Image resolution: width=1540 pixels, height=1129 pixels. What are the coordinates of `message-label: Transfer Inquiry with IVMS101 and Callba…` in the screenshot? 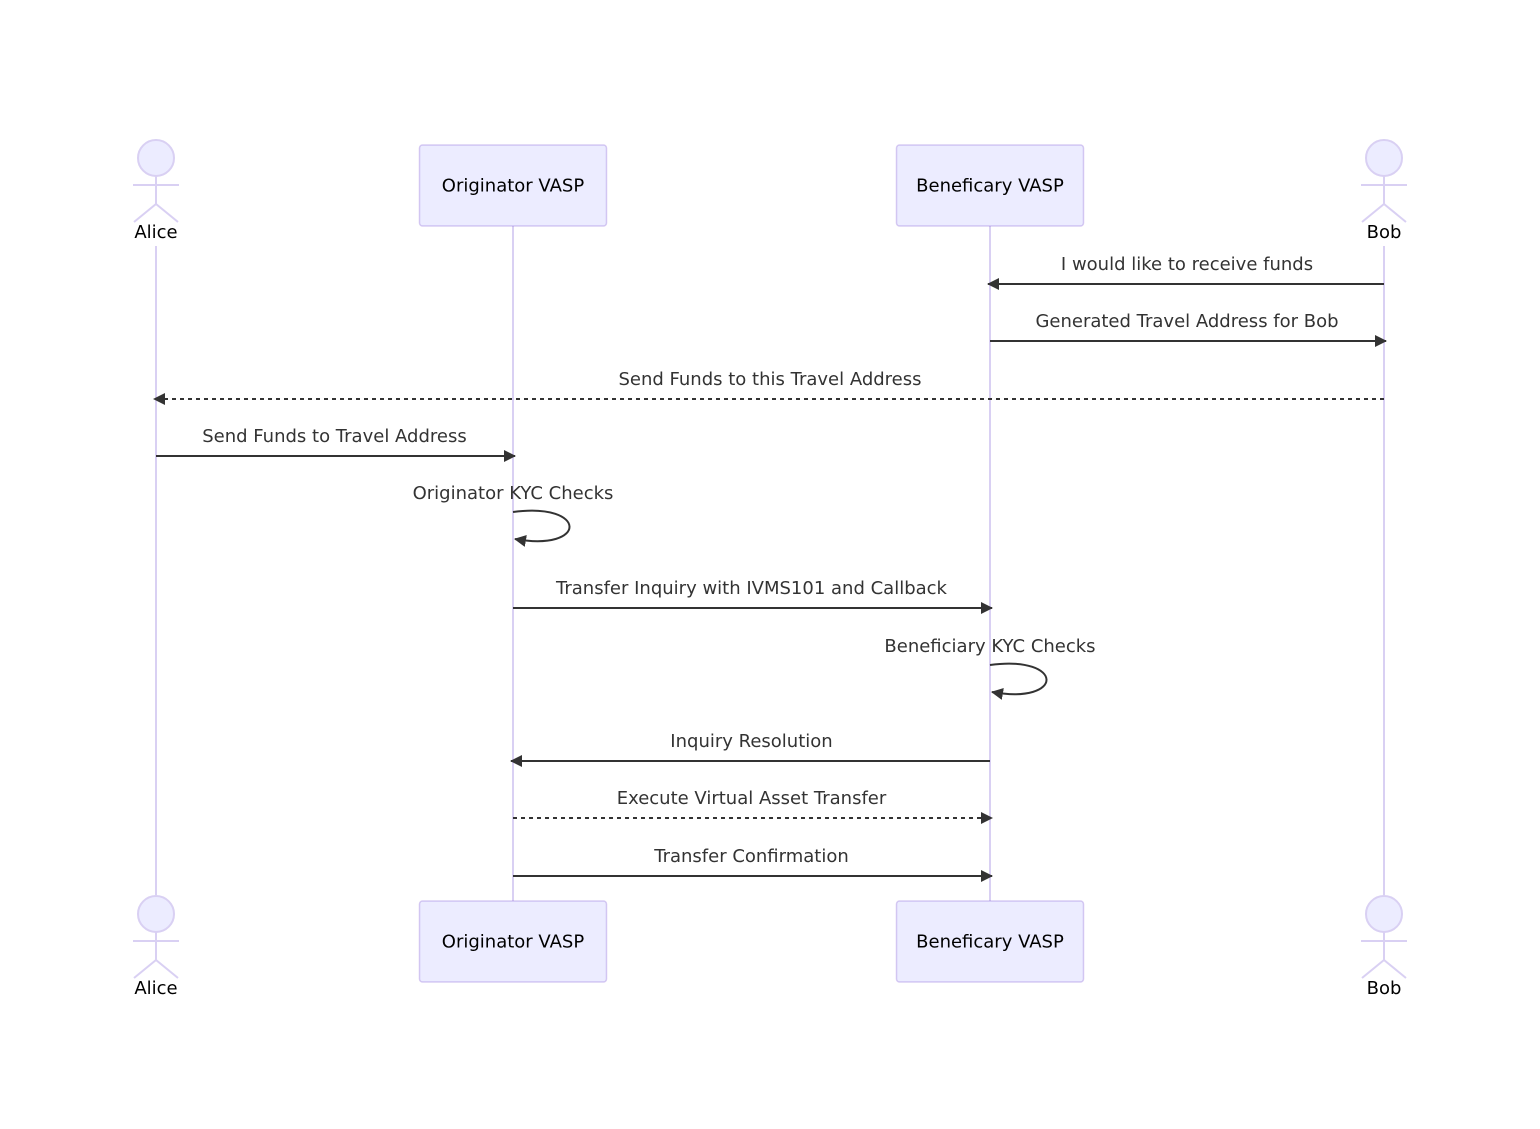 It's located at (751, 588).